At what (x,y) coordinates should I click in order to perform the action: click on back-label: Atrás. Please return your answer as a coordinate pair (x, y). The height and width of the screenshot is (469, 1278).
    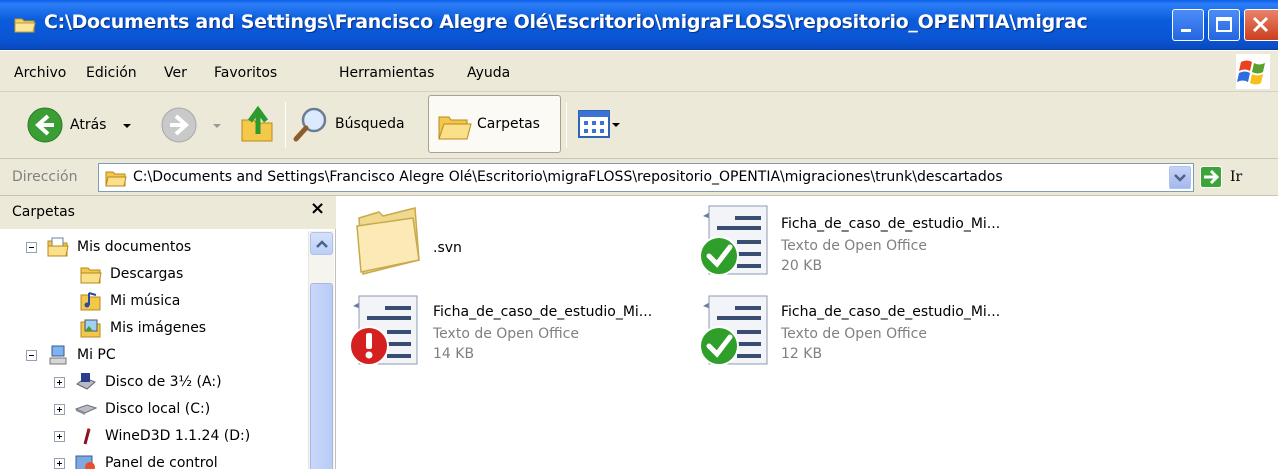
    Looking at the image, I should click on (88, 125).